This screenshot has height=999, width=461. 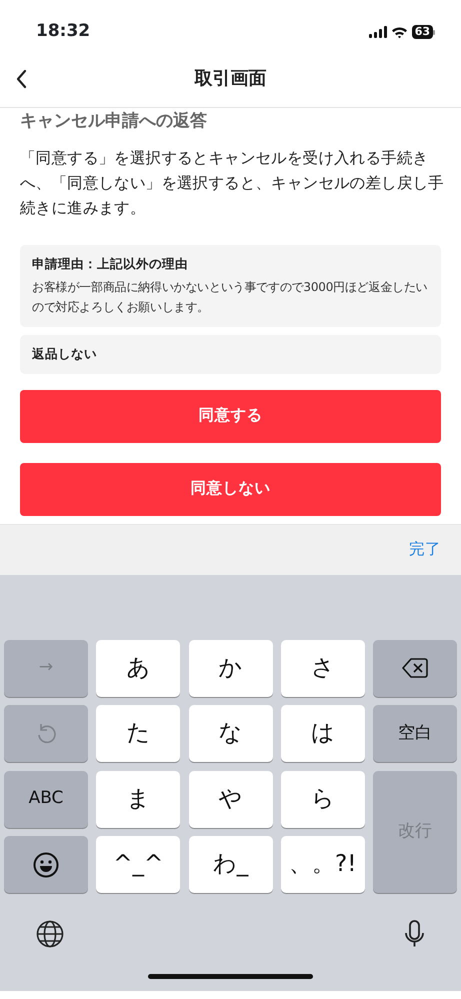 I want to click on key: あ, so click(x=138, y=668).